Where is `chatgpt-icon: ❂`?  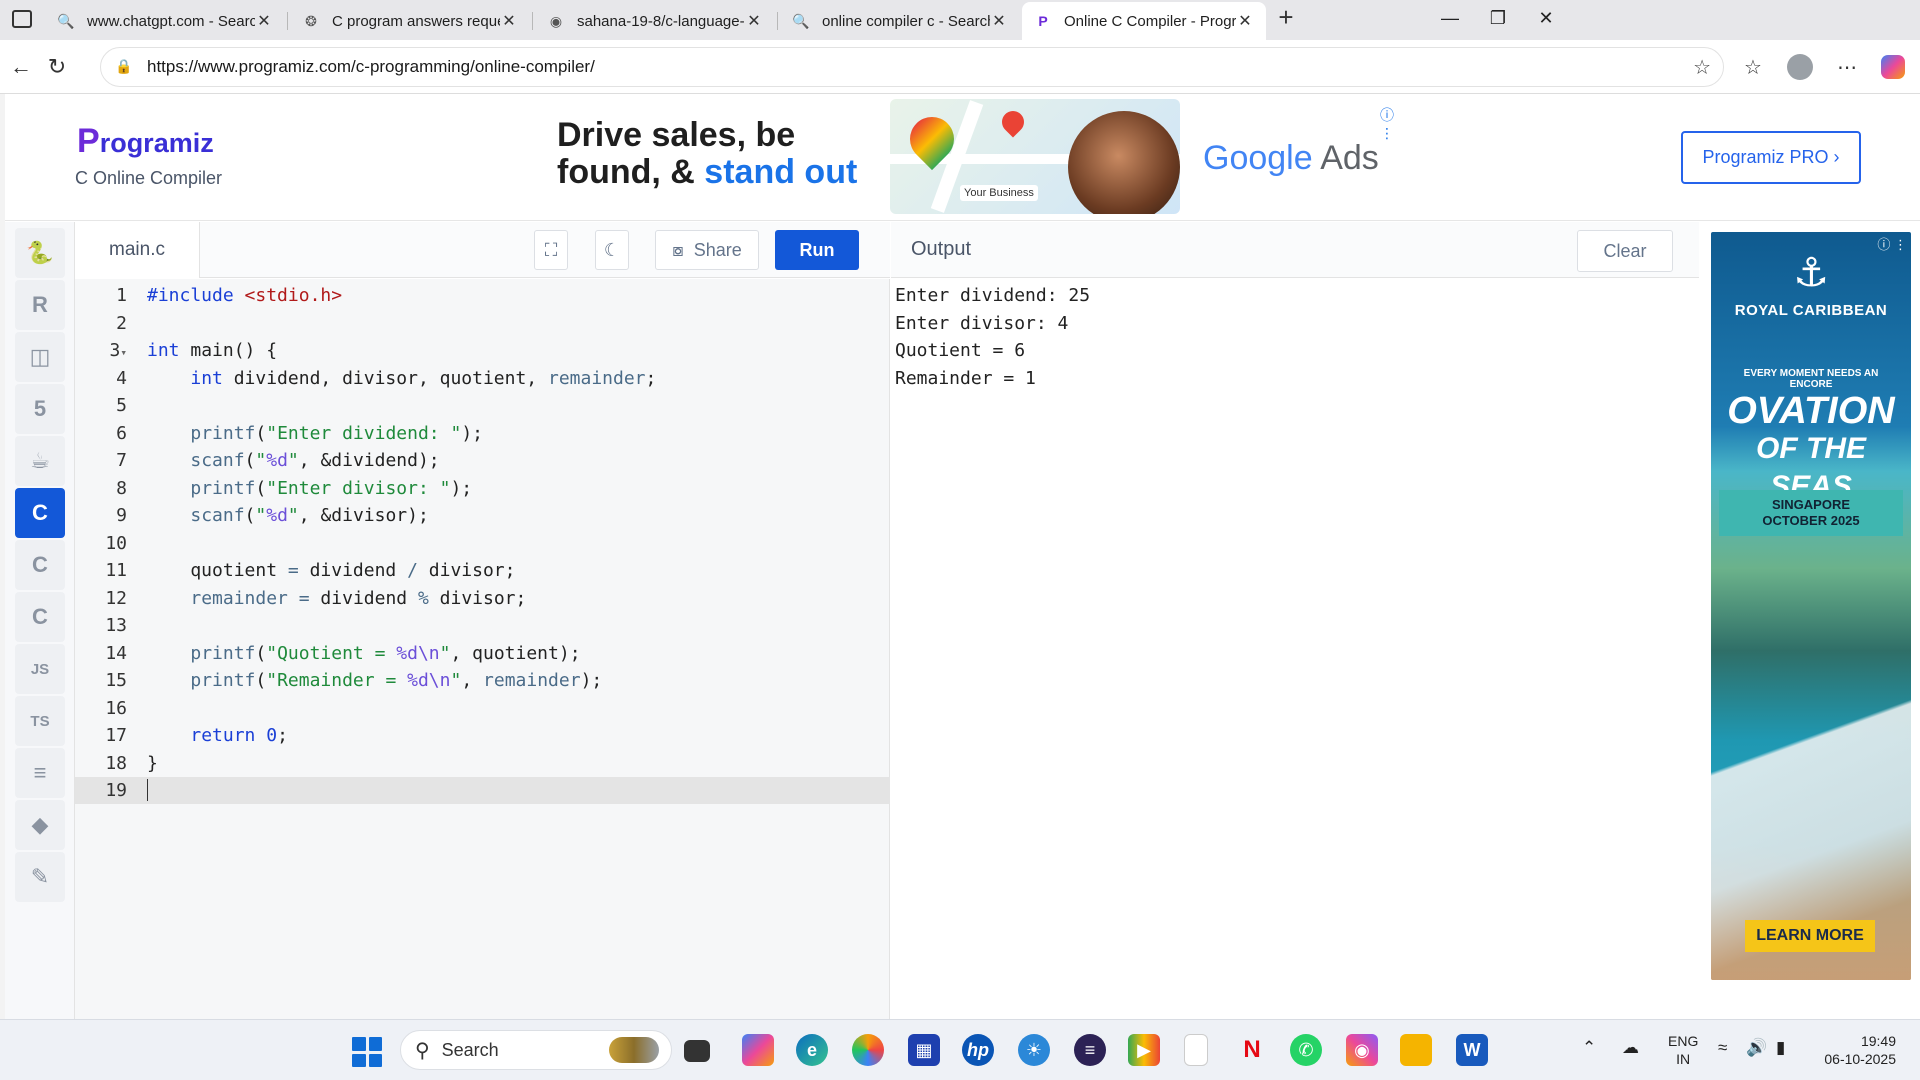 chatgpt-icon: ❂ is located at coordinates (311, 20).